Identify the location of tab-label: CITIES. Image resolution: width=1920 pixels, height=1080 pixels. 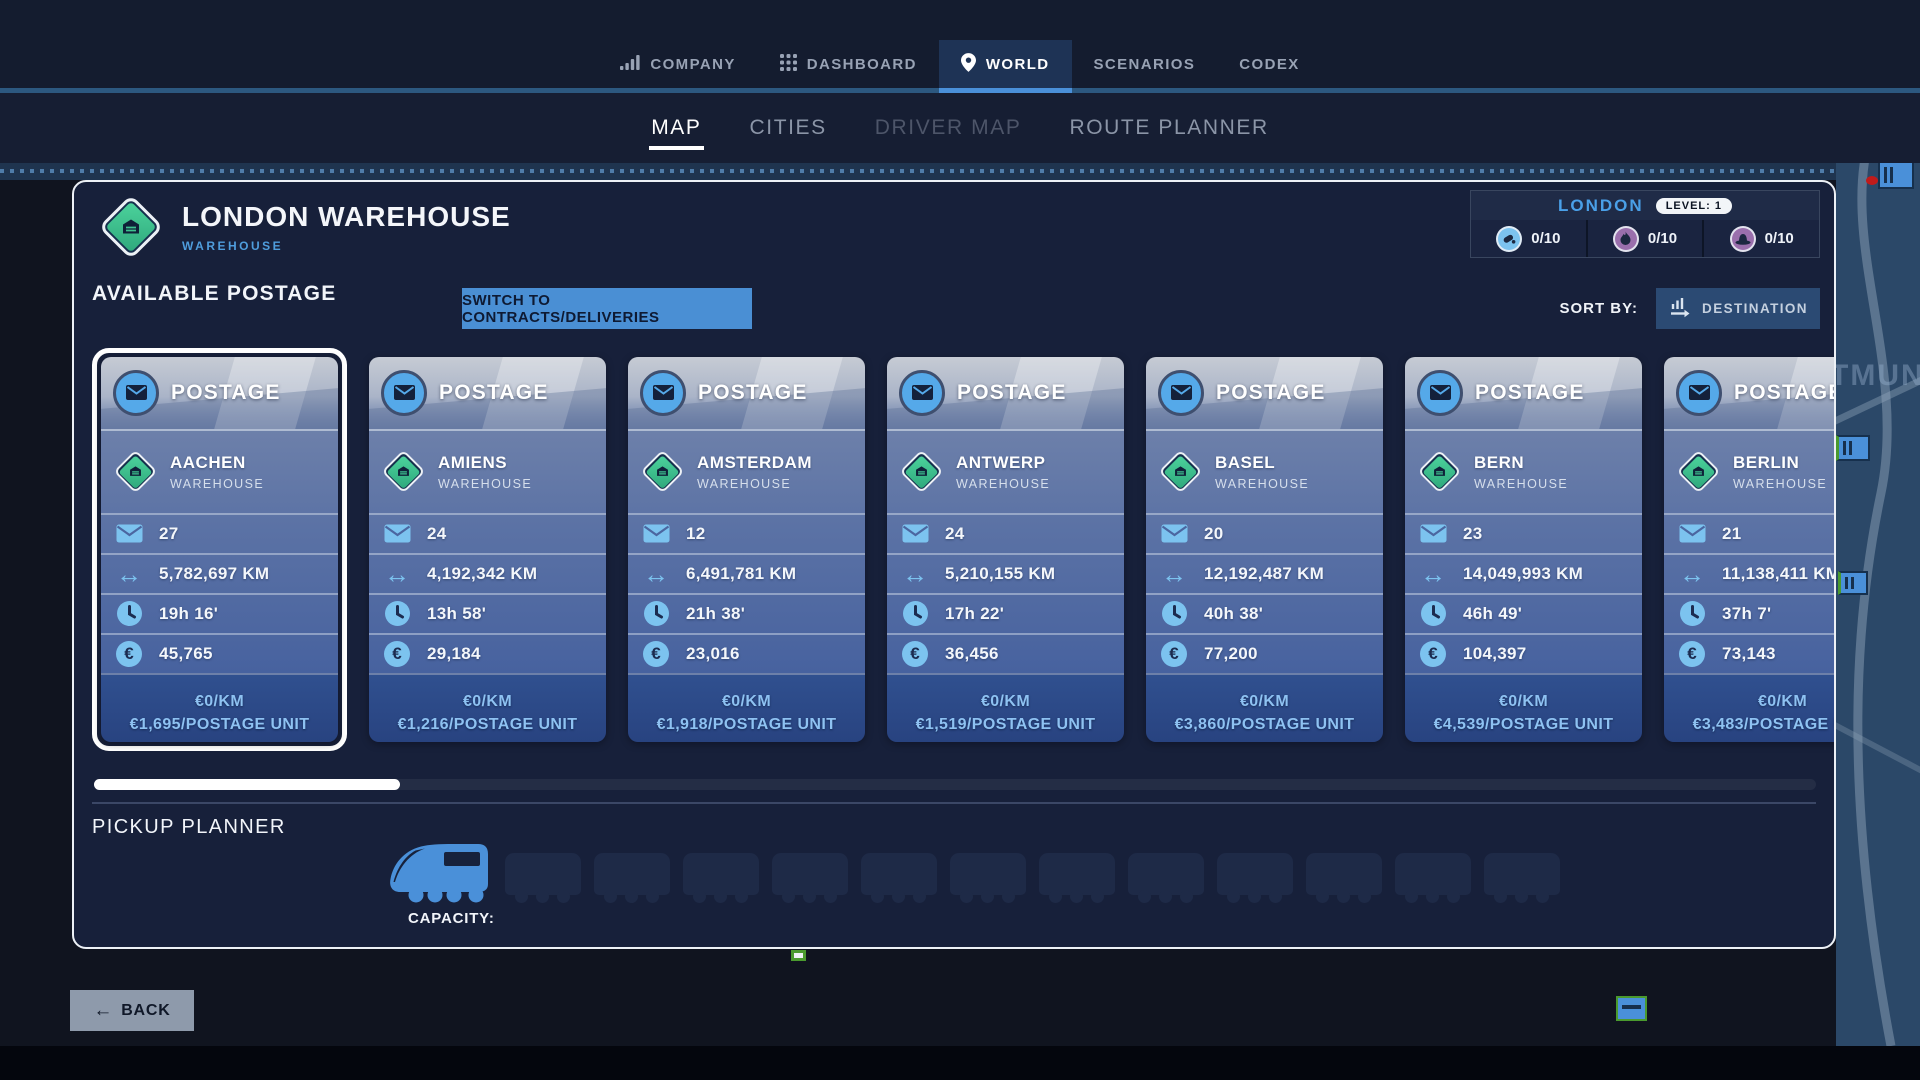
(788, 127).